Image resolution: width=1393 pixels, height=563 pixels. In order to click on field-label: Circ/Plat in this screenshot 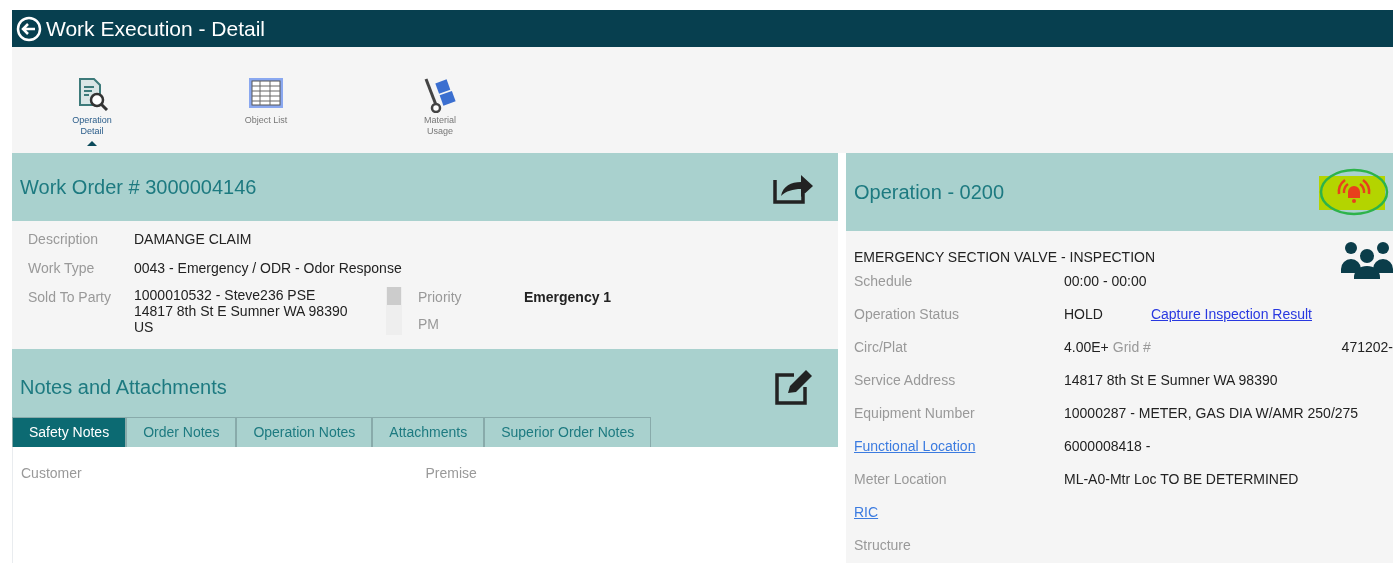, I will do `click(881, 347)`.